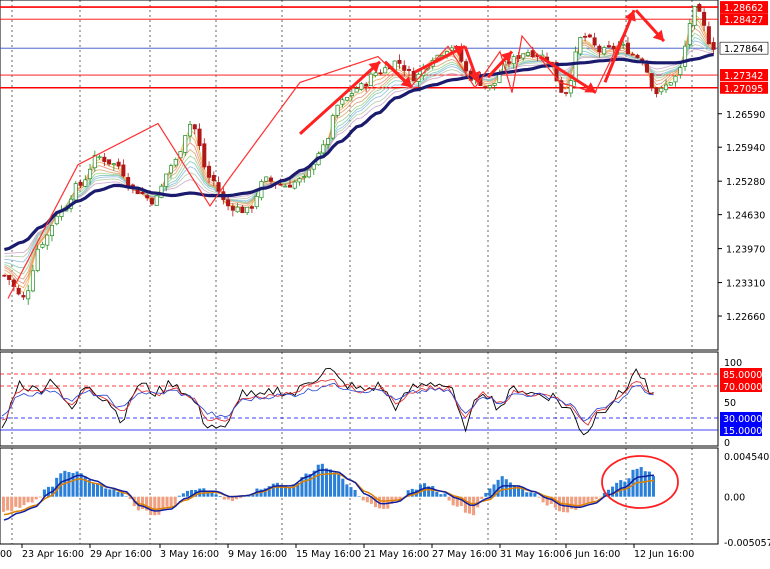 The width and height of the screenshot is (770, 569). Describe the element at coordinates (121, 554) in the screenshot. I see `time-tick-label: 29 Apr 16:00` at that location.